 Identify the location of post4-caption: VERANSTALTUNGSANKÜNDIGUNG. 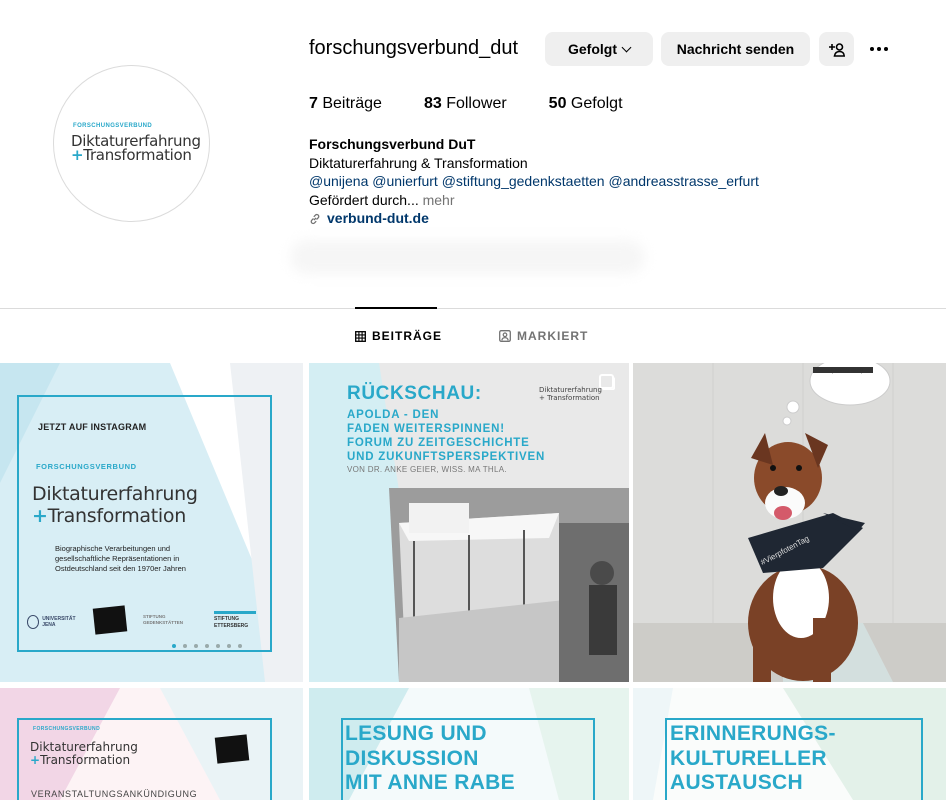
(114, 794).